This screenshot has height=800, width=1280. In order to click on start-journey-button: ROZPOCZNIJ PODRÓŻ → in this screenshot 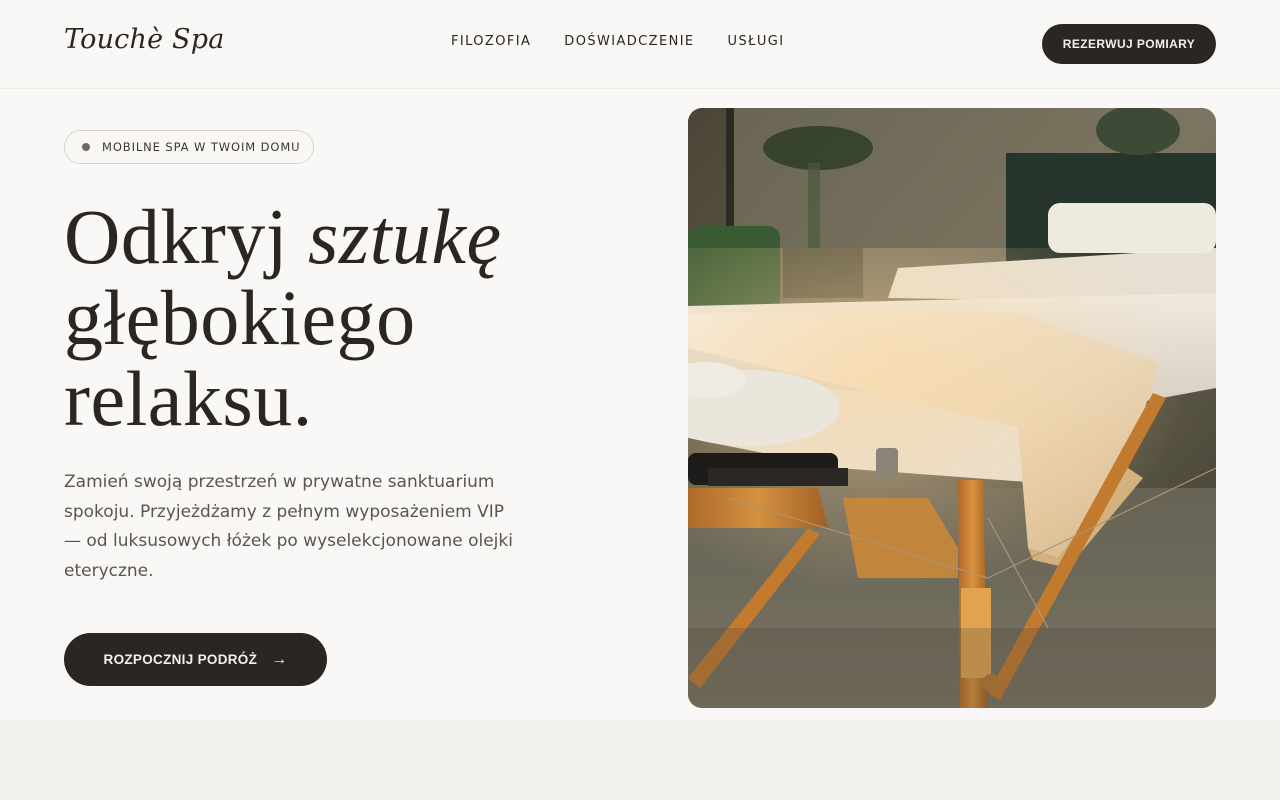, I will do `click(195, 659)`.